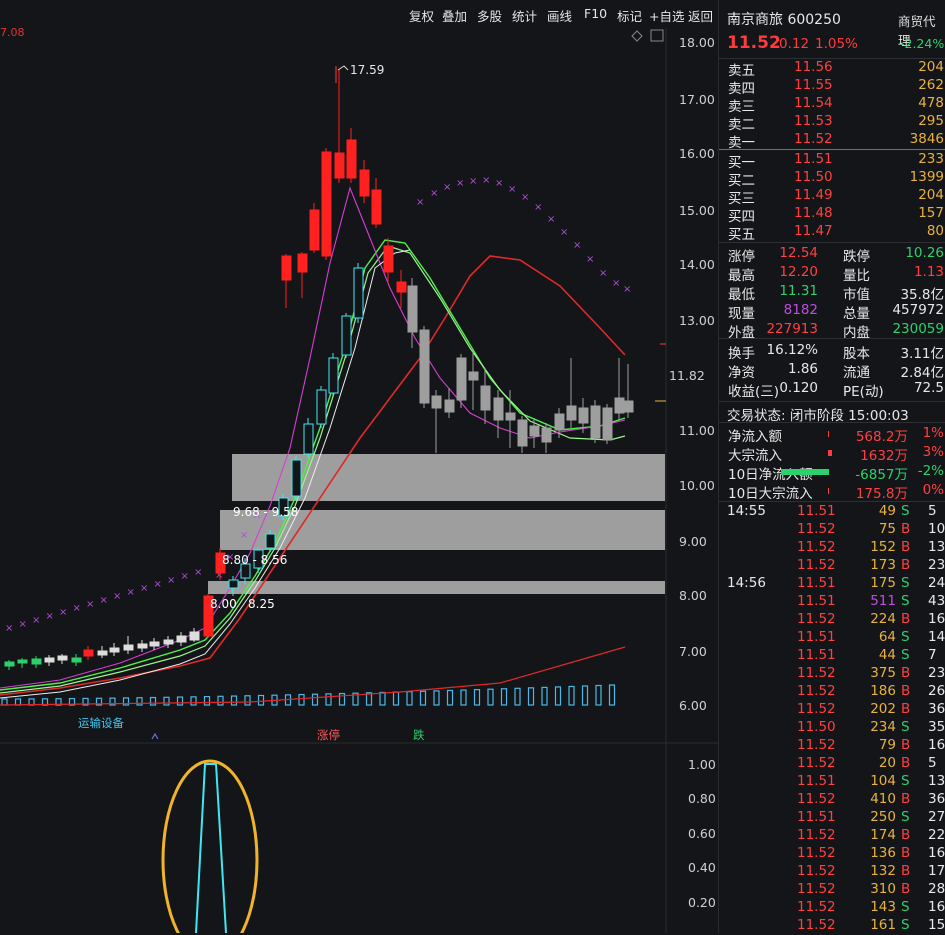 Image resolution: width=945 pixels, height=935 pixels. What do you see at coordinates (832, 197) in the screenshot?
I see `order-row: 买三 11.49 204` at bounding box center [832, 197].